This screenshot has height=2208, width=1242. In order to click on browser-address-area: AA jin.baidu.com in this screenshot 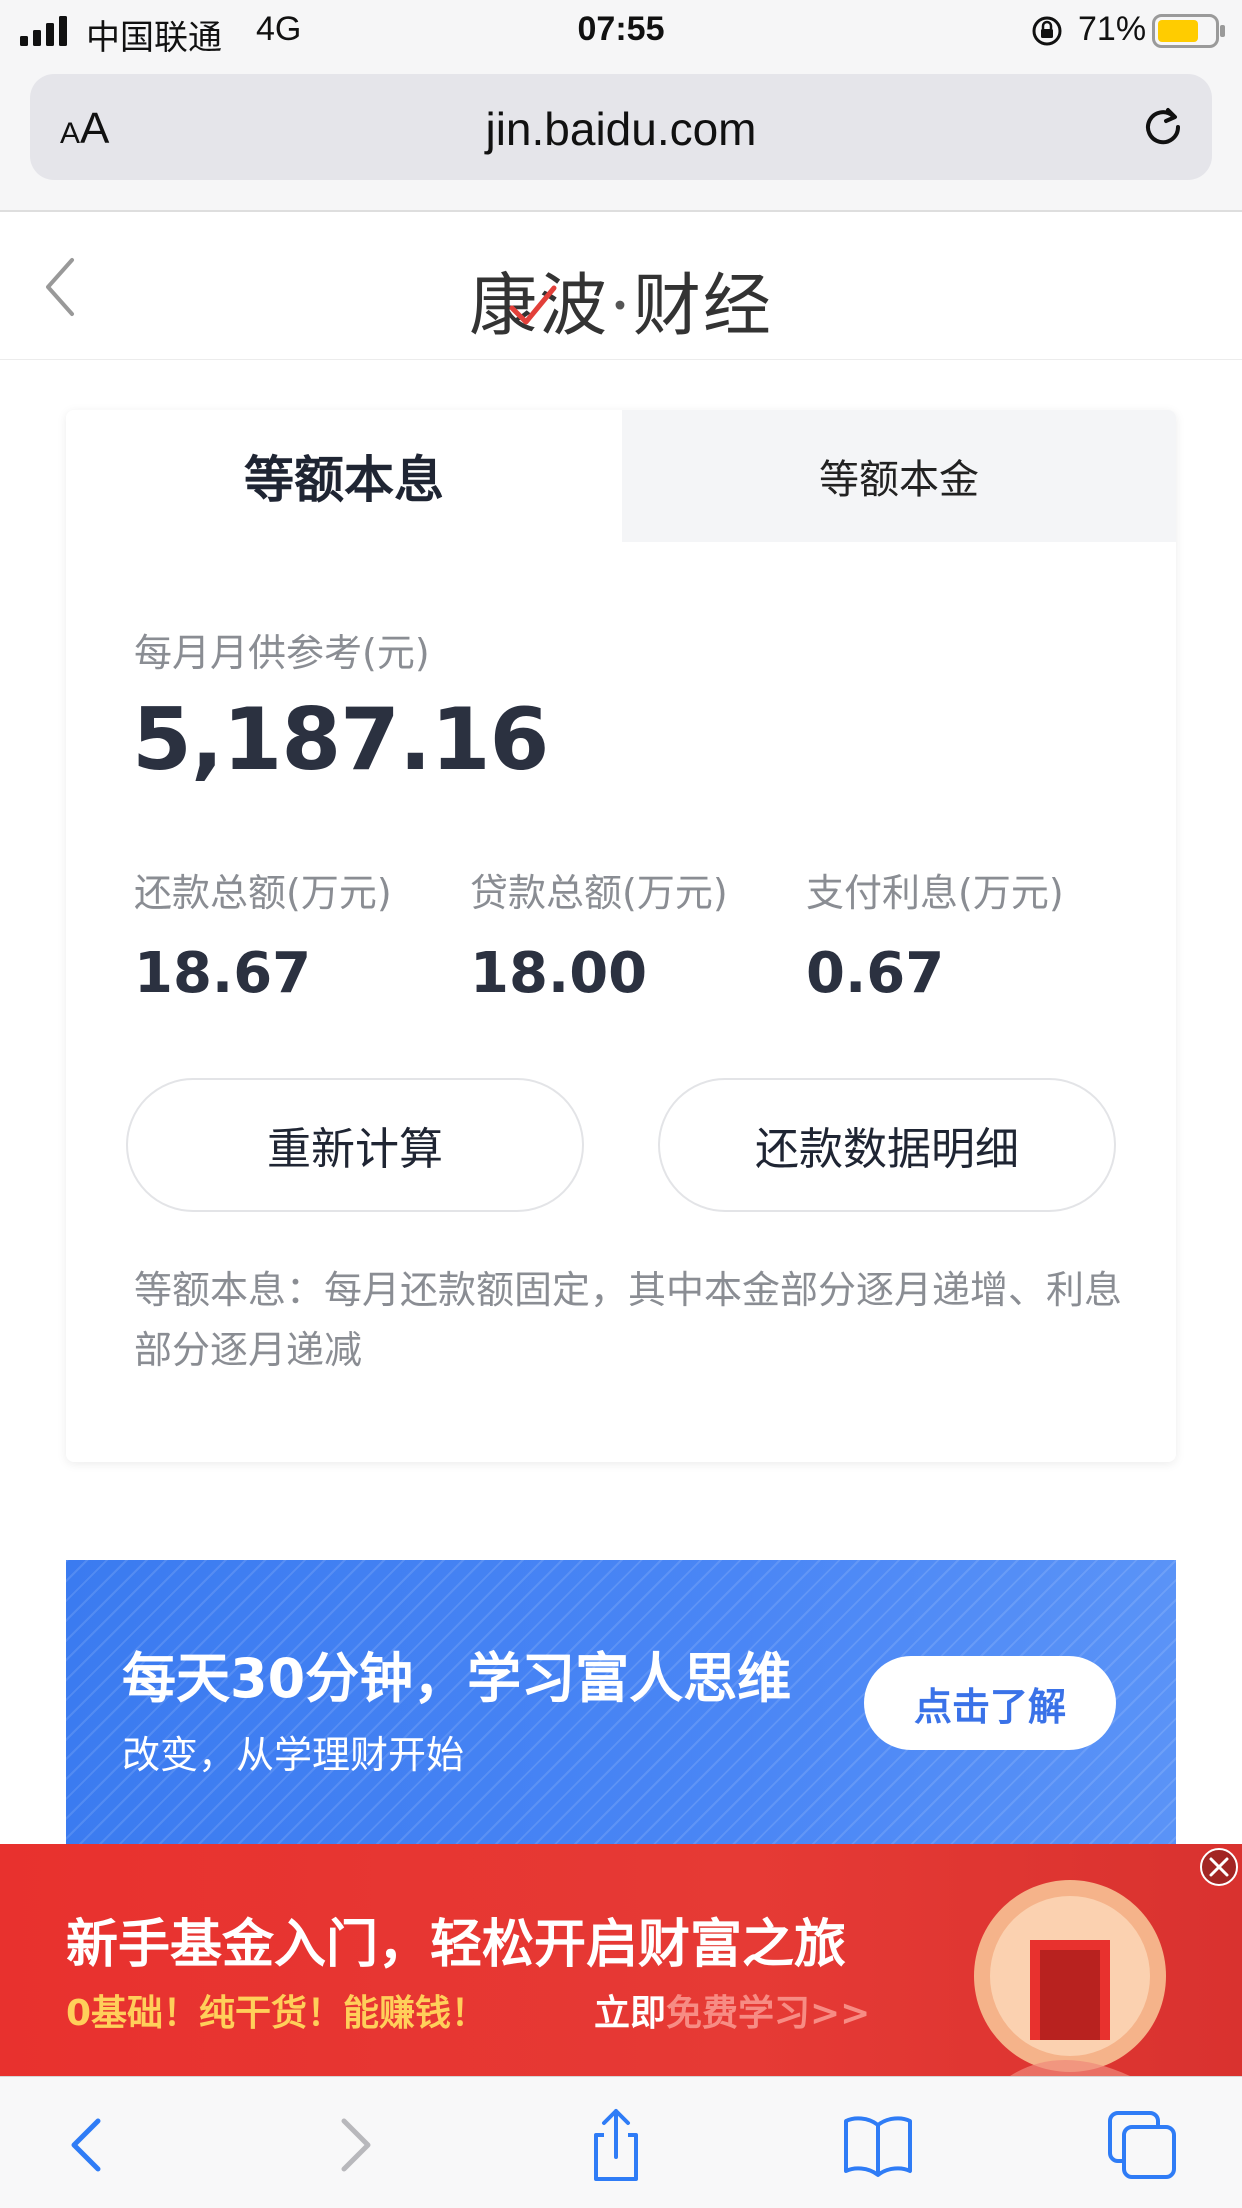, I will do `click(621, 138)`.